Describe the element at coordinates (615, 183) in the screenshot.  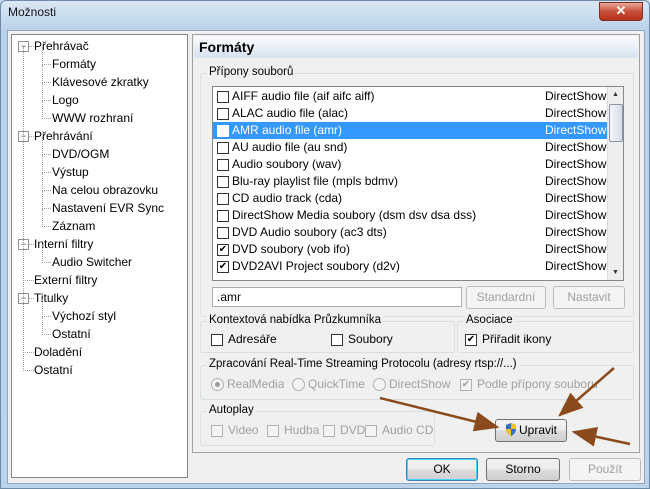
I see `formats-scrollbar: ▲ ▼` at that location.